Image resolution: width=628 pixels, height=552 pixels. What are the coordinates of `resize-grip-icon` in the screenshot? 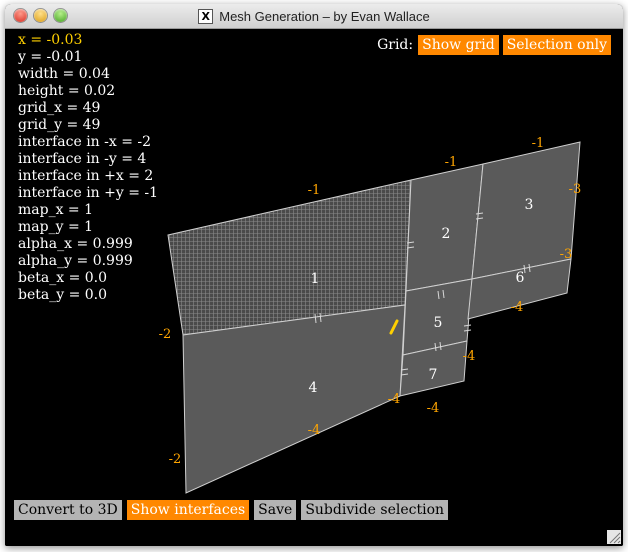 It's located at (614, 537).